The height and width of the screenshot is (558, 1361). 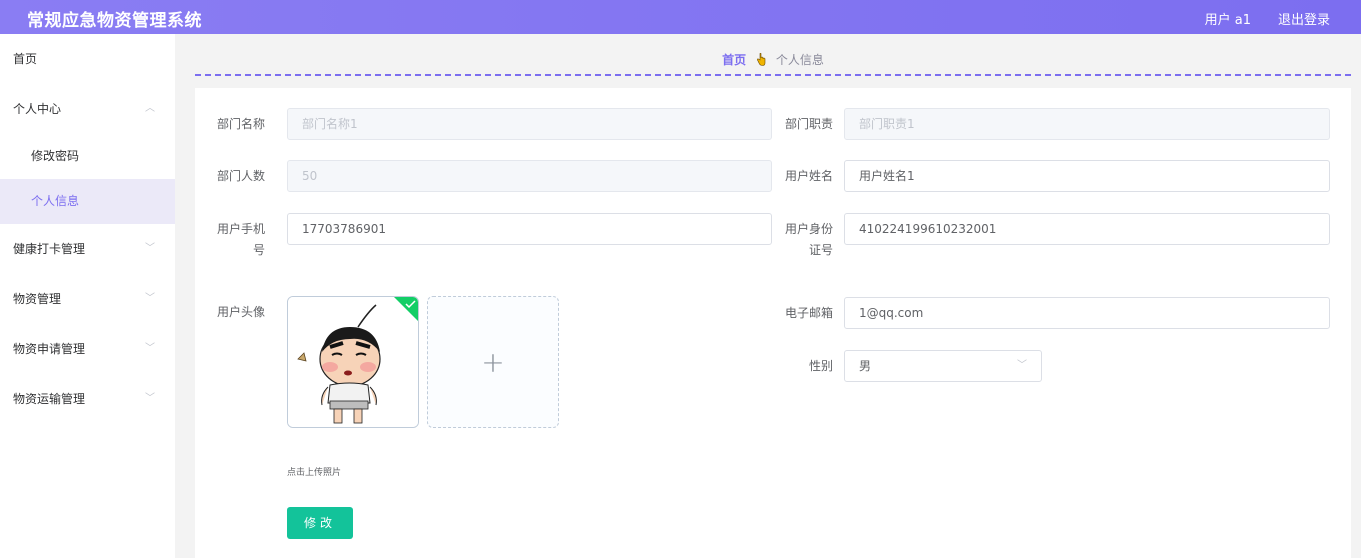 What do you see at coordinates (808, 229) in the screenshot?
I see `id-number-label-line1: 用户身份` at bounding box center [808, 229].